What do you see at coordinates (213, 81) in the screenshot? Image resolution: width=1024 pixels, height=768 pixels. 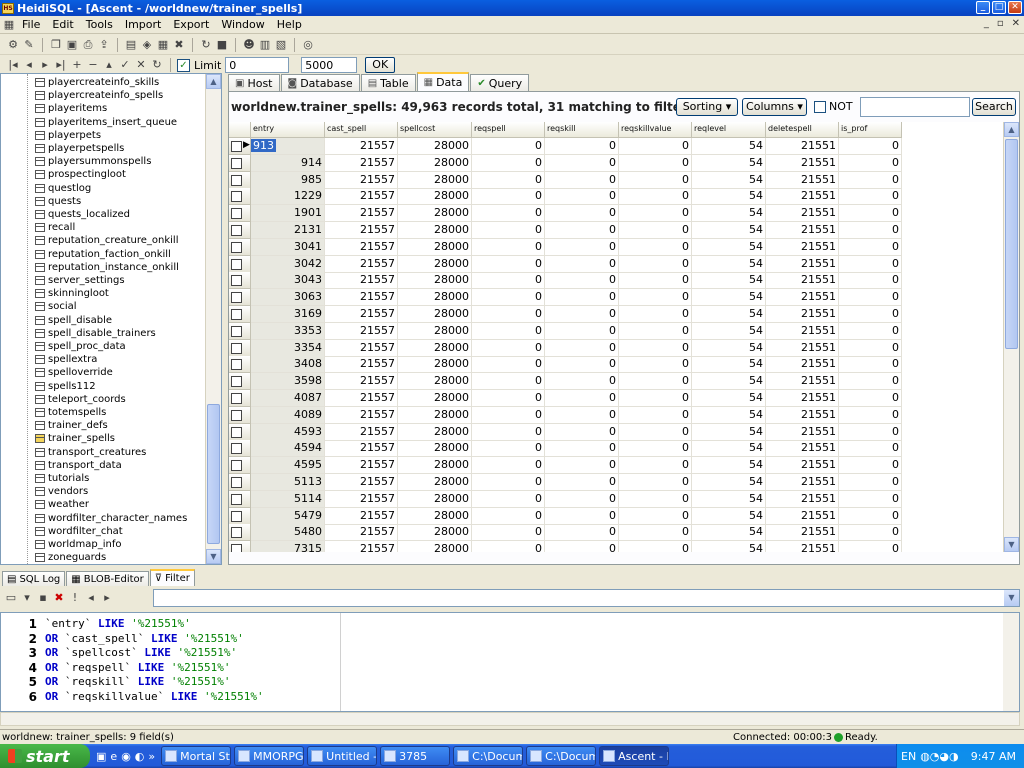 I see `scroll-up-icon: ▲` at bounding box center [213, 81].